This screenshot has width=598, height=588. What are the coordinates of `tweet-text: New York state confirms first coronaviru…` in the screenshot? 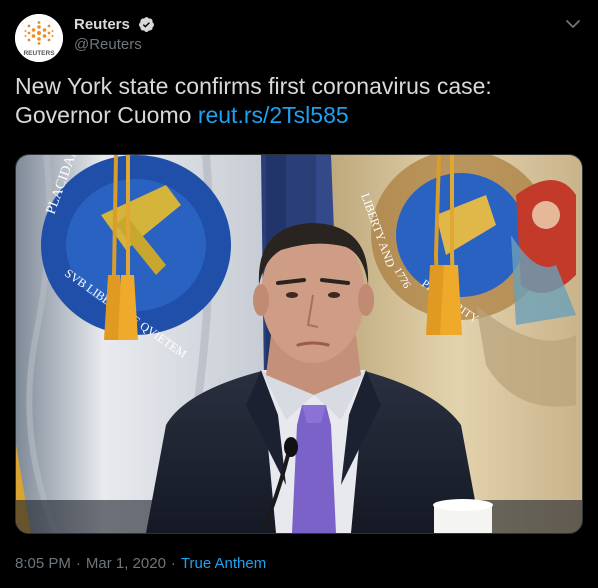 It's located at (299, 101).